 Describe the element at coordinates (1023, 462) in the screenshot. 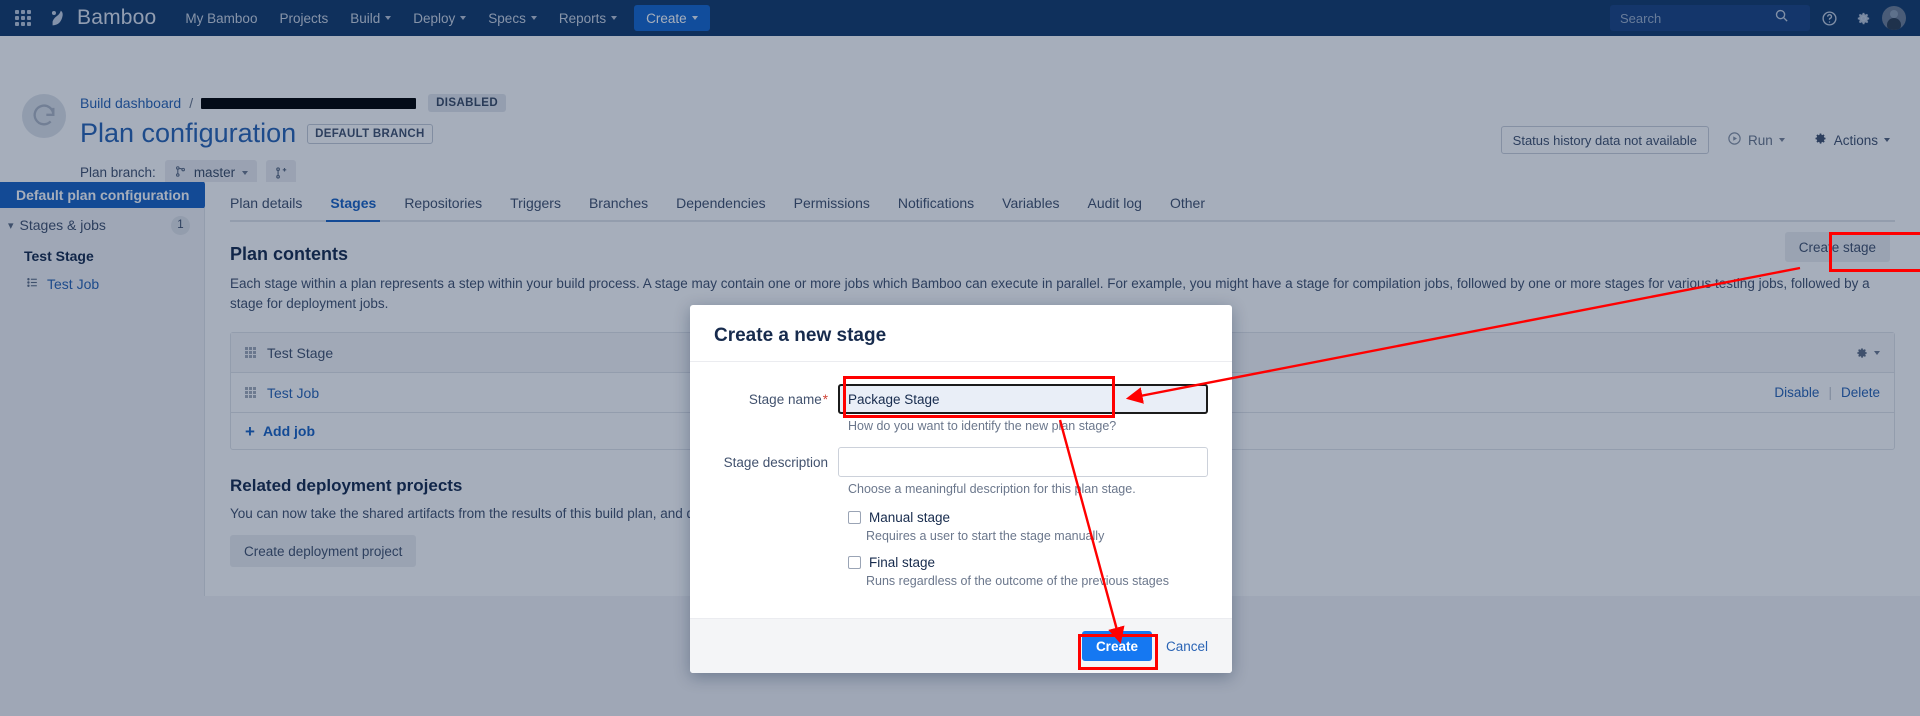

I see `stage-description-input` at that location.